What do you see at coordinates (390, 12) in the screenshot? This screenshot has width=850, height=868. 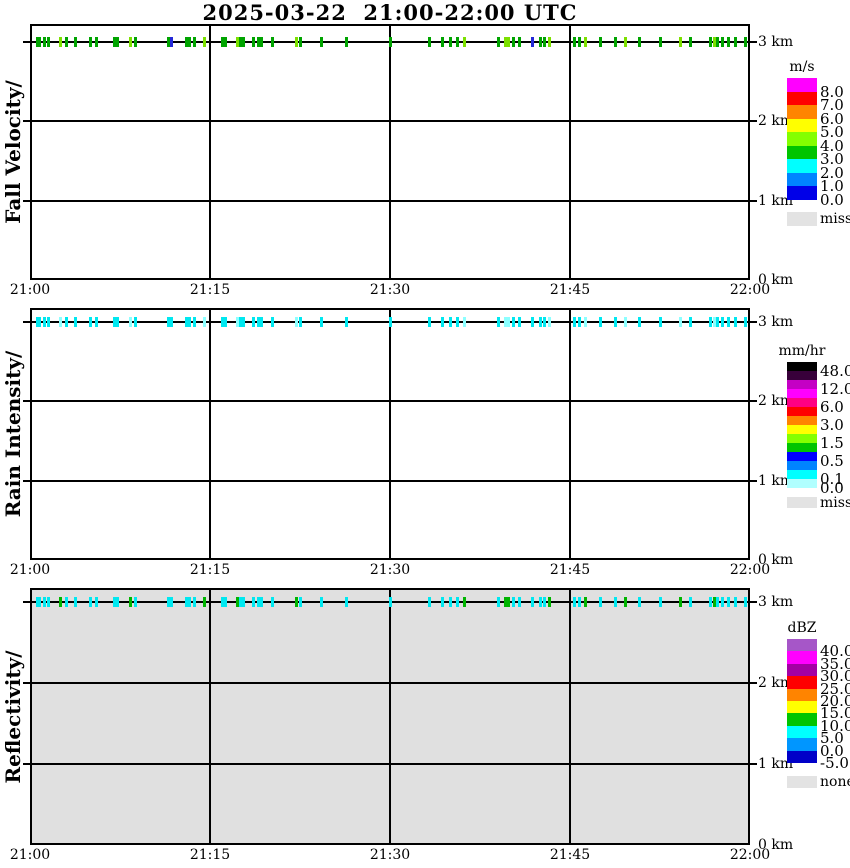 I see `figure-title: 2025-03-22 21:00-22:00 UTC` at bounding box center [390, 12].